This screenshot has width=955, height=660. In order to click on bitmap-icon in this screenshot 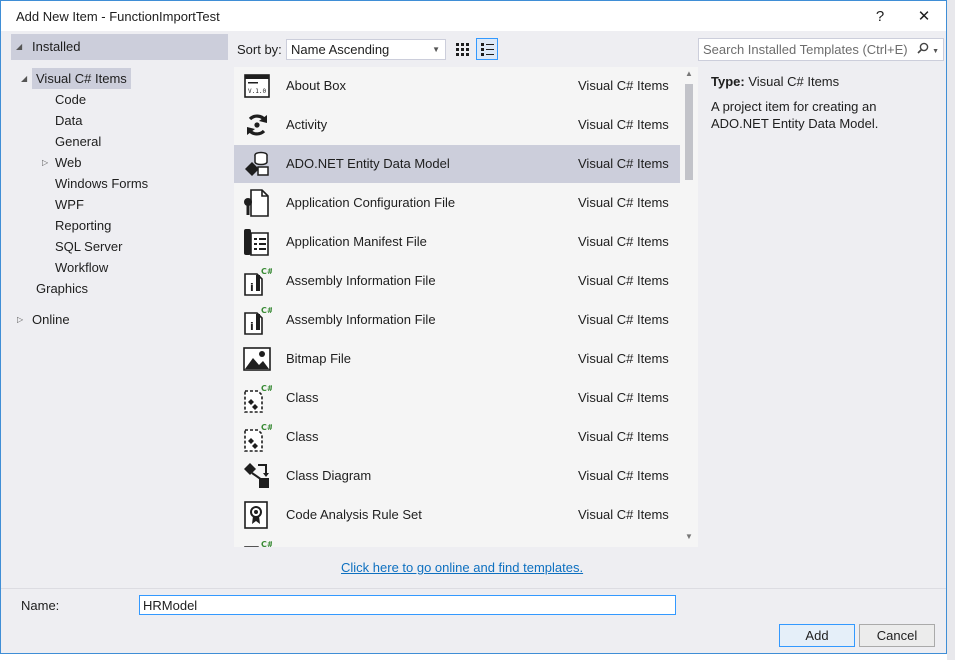, I will do `click(257, 359)`.